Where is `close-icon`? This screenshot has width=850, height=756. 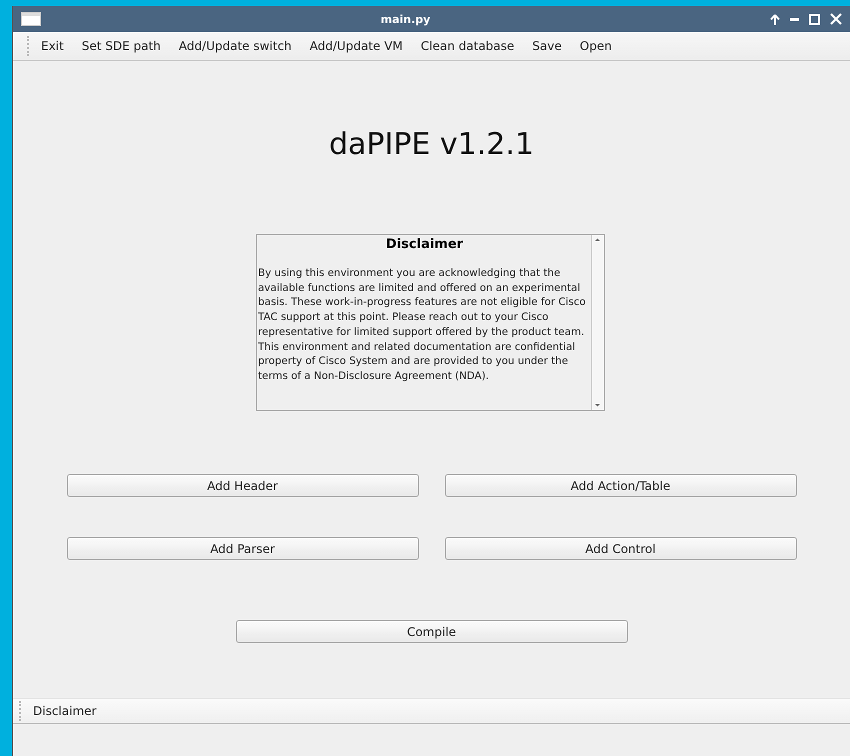 close-icon is located at coordinates (836, 19).